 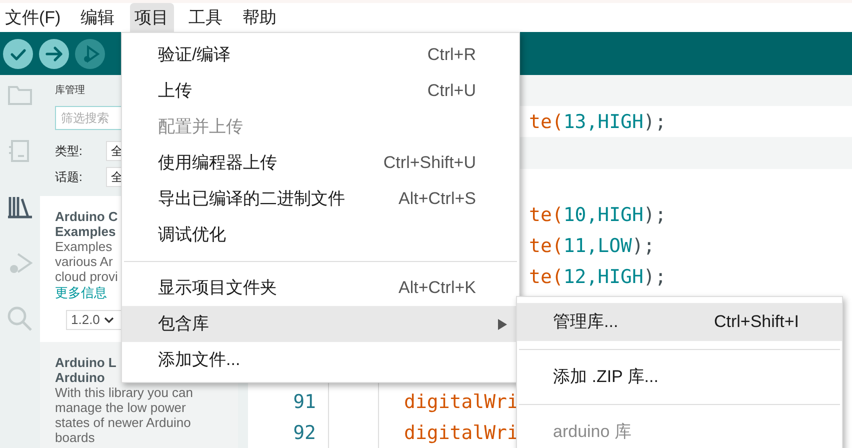 I want to click on library-description: boards, so click(x=75, y=437).